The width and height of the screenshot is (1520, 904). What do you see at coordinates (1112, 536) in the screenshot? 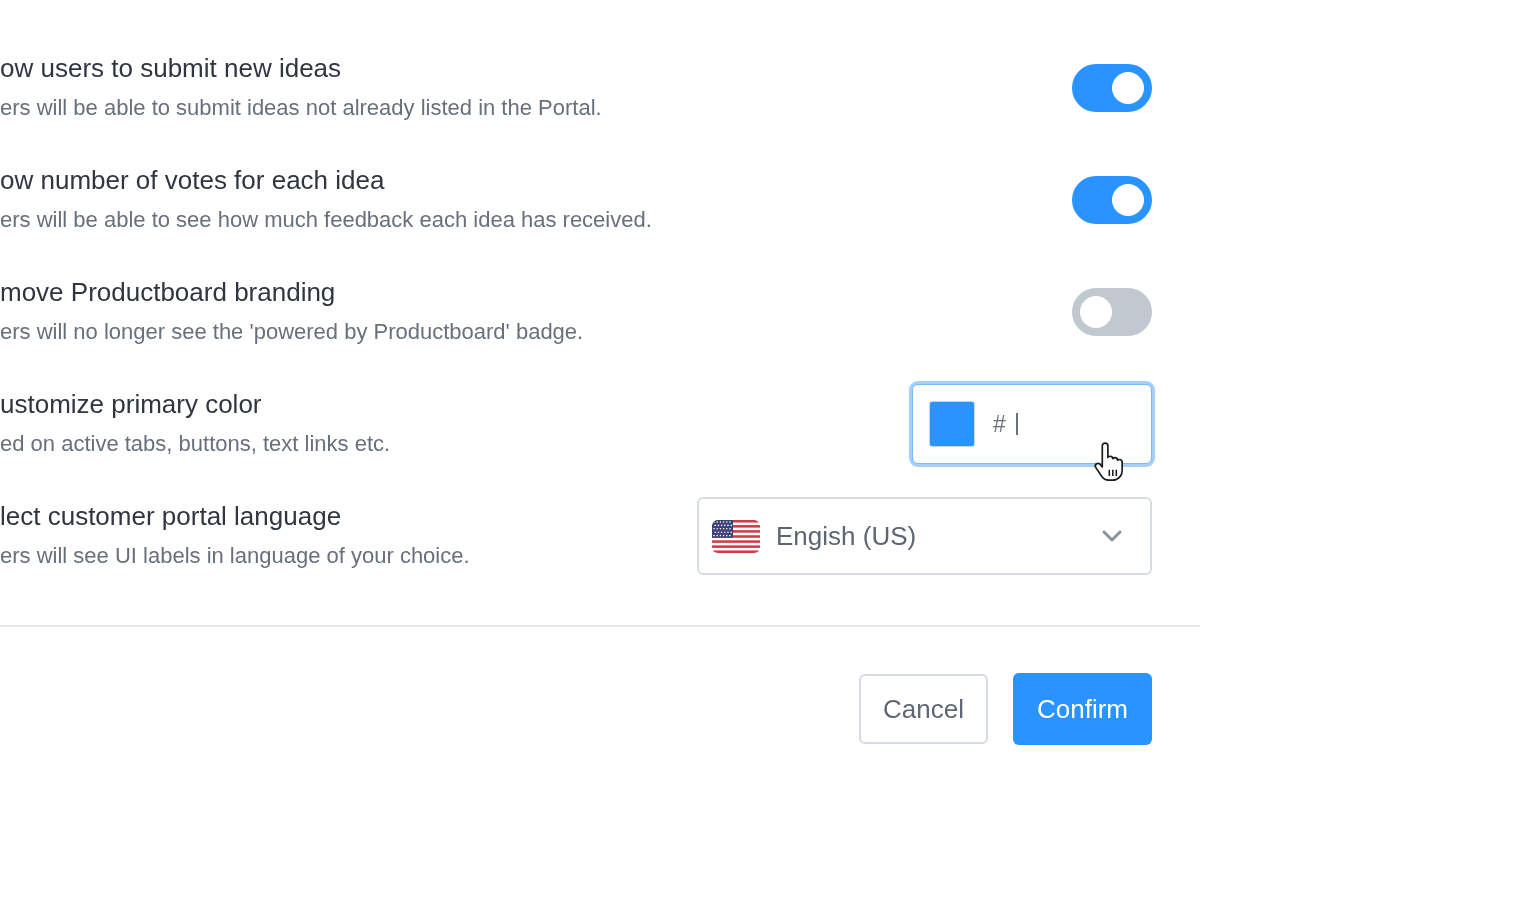
I see `chevron-down-icon` at bounding box center [1112, 536].